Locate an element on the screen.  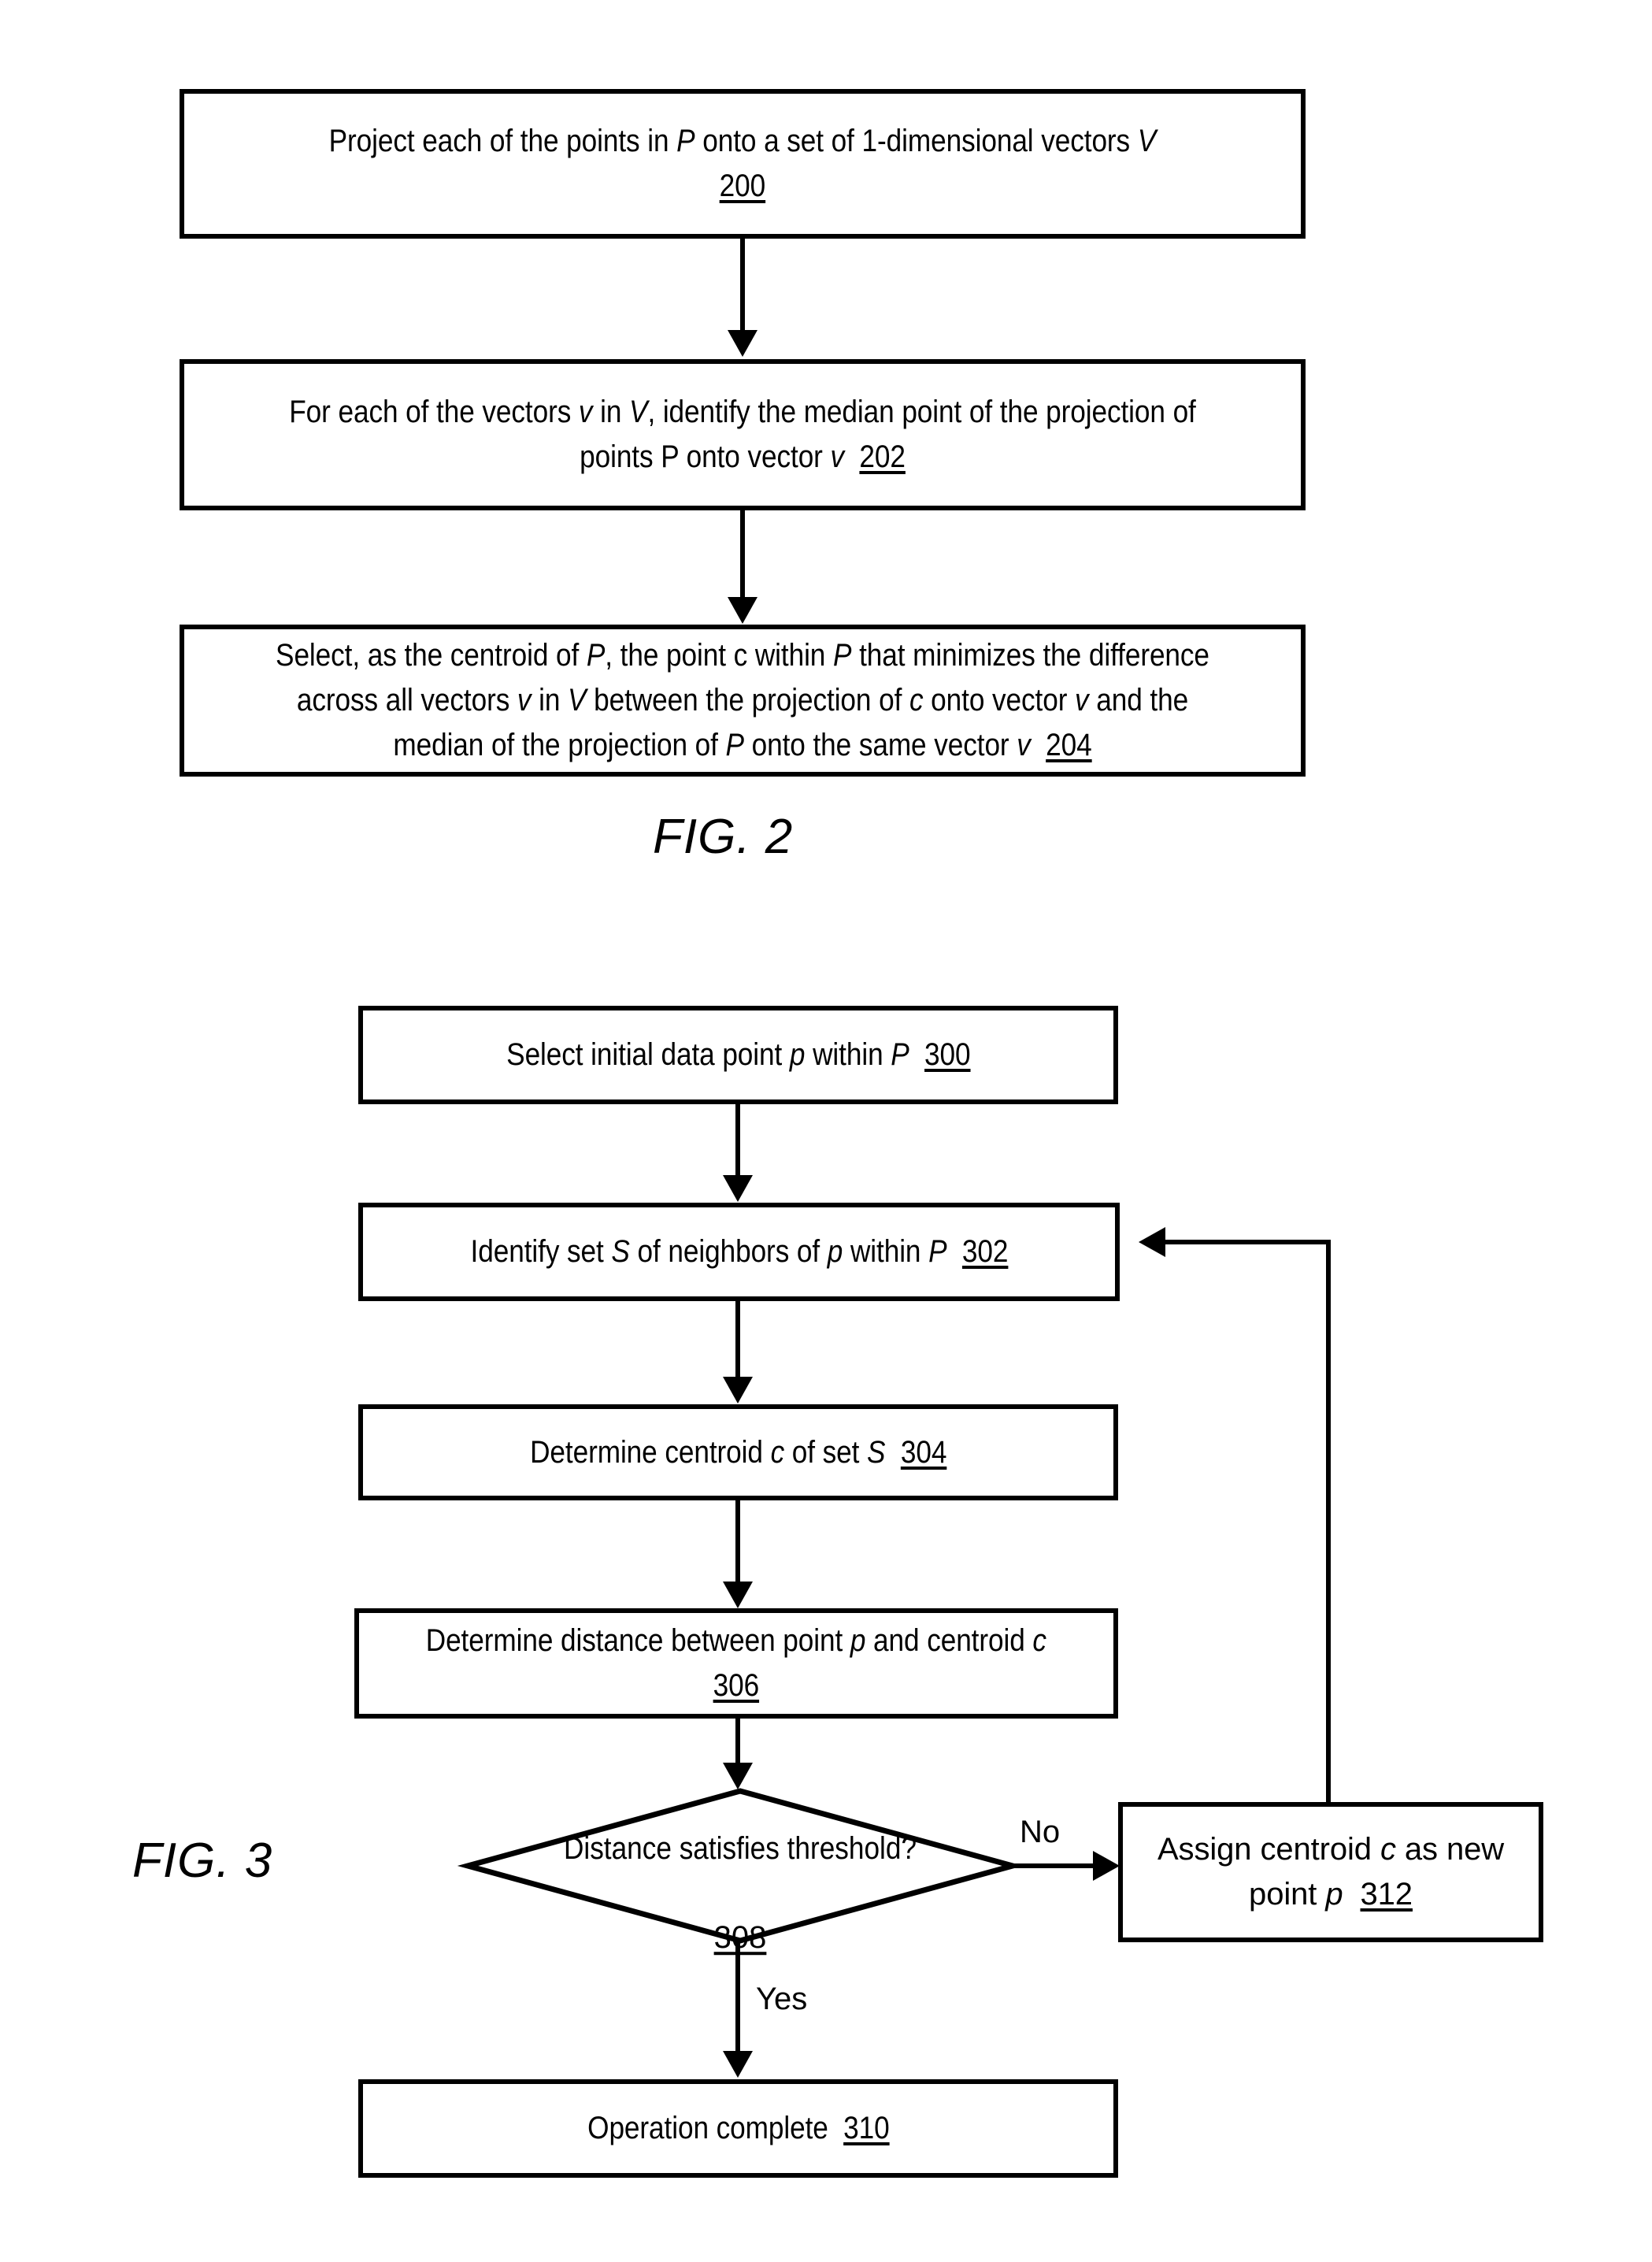
flowchart-node-308-text: Distance satisfies threshold? 308 is located at coordinates (740, 1871).